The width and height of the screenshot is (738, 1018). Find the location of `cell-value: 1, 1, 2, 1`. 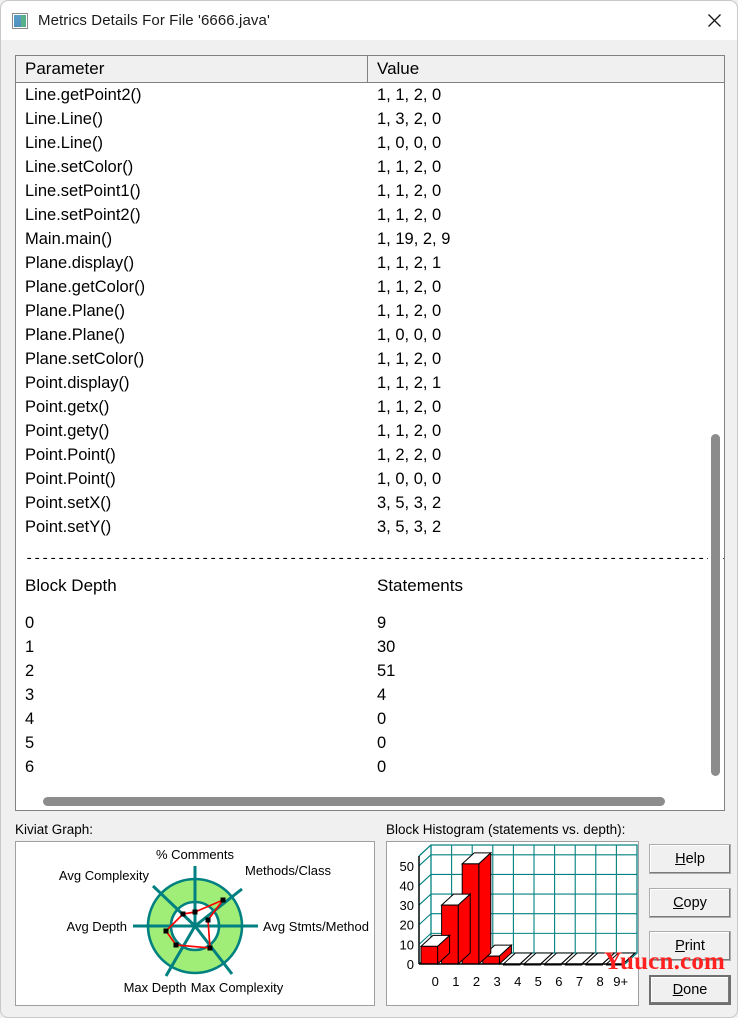

cell-value: 1, 1, 2, 1 is located at coordinates (409, 382).